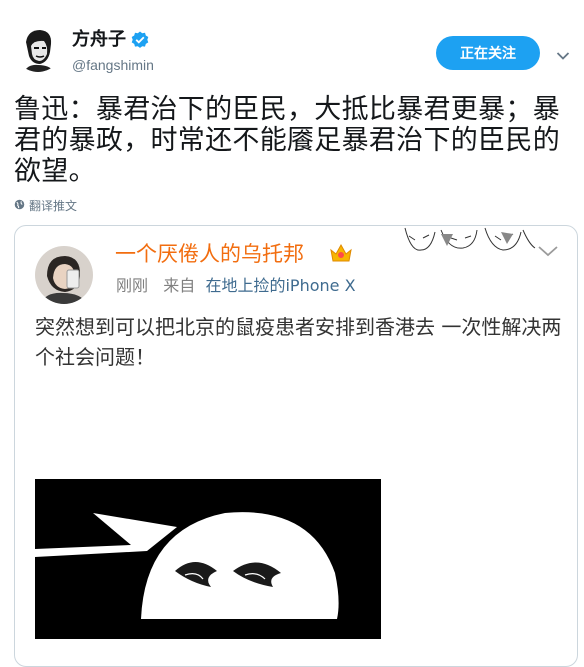  What do you see at coordinates (208, 559) in the screenshot?
I see `meme-image` at bounding box center [208, 559].